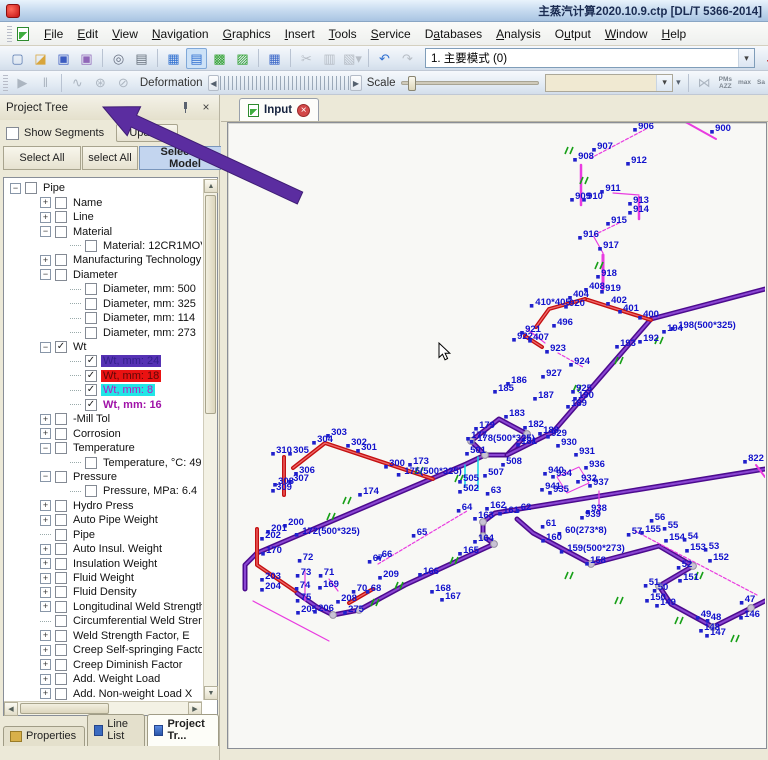 This screenshot has height=760, width=768. Describe the element at coordinates (103, 462) in the screenshot. I see `tree-item: Temperature, °C: 495` at that location.